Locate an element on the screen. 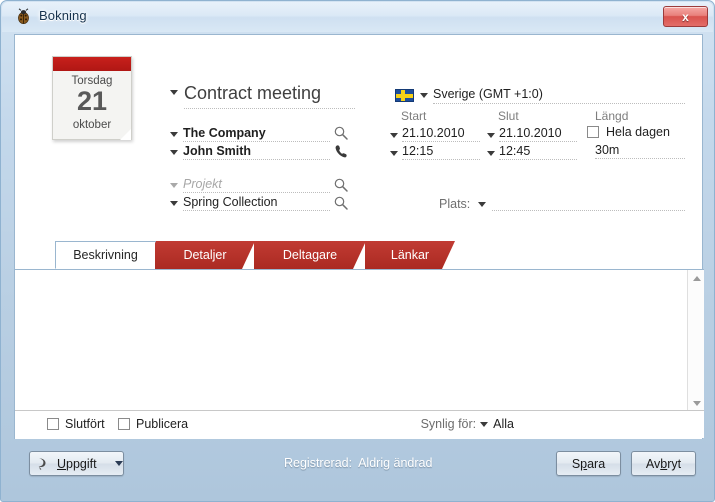 The image size is (715, 502). description-scrollbar is located at coordinates (695, 340).